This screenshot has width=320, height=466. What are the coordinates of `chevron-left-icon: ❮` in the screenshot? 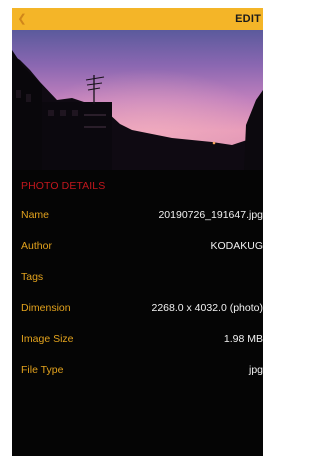 It's located at (22, 19).